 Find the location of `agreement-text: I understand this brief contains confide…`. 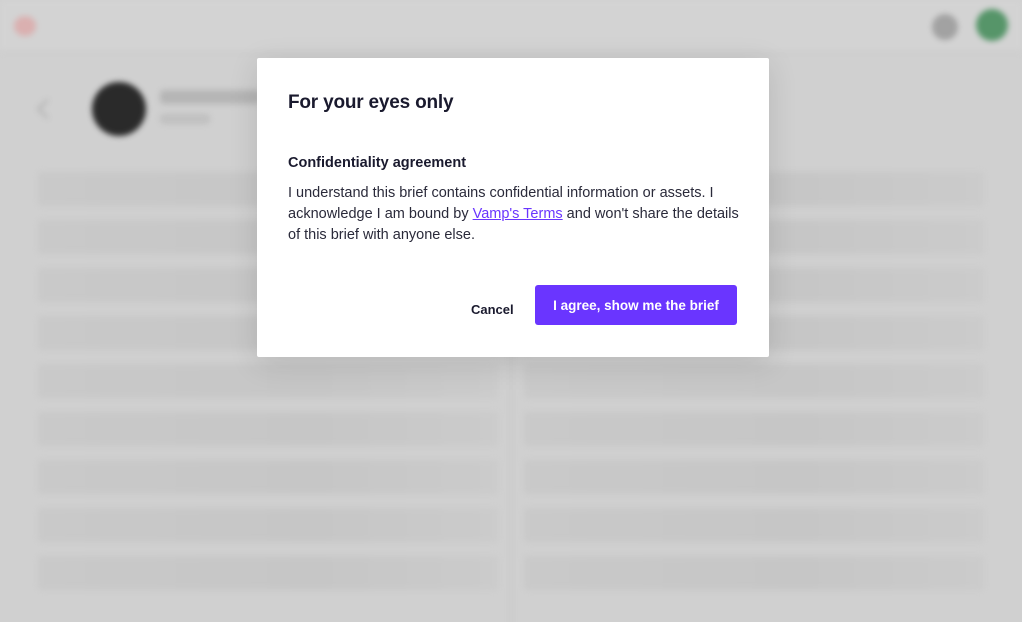

agreement-text: I understand this brief contains confide… is located at coordinates (518, 214).